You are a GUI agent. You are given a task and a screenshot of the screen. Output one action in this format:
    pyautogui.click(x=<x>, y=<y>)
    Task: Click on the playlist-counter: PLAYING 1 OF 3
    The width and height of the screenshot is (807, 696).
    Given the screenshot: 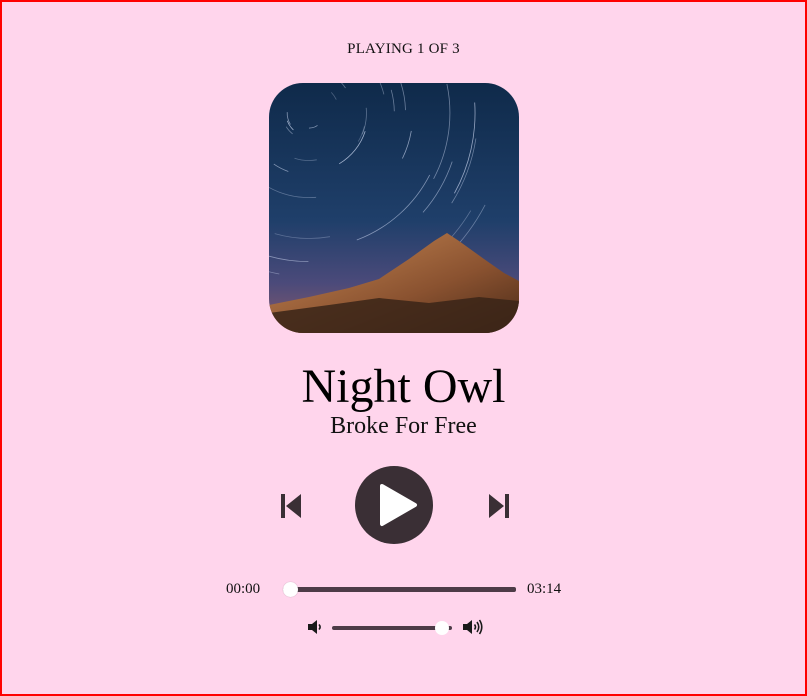 What is the action you would take?
    pyautogui.click(x=403, y=49)
    